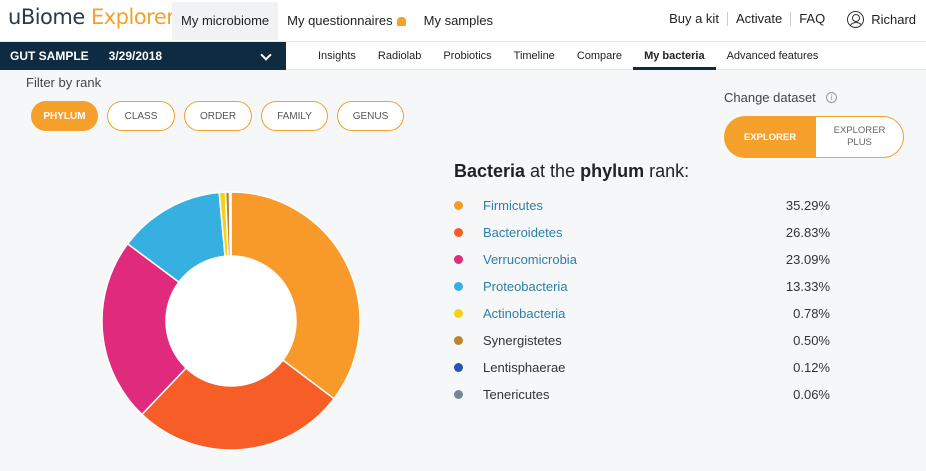 The width and height of the screenshot is (926, 471). What do you see at coordinates (467, 56) in the screenshot?
I see `tab-probiotics: Probiotics` at bounding box center [467, 56].